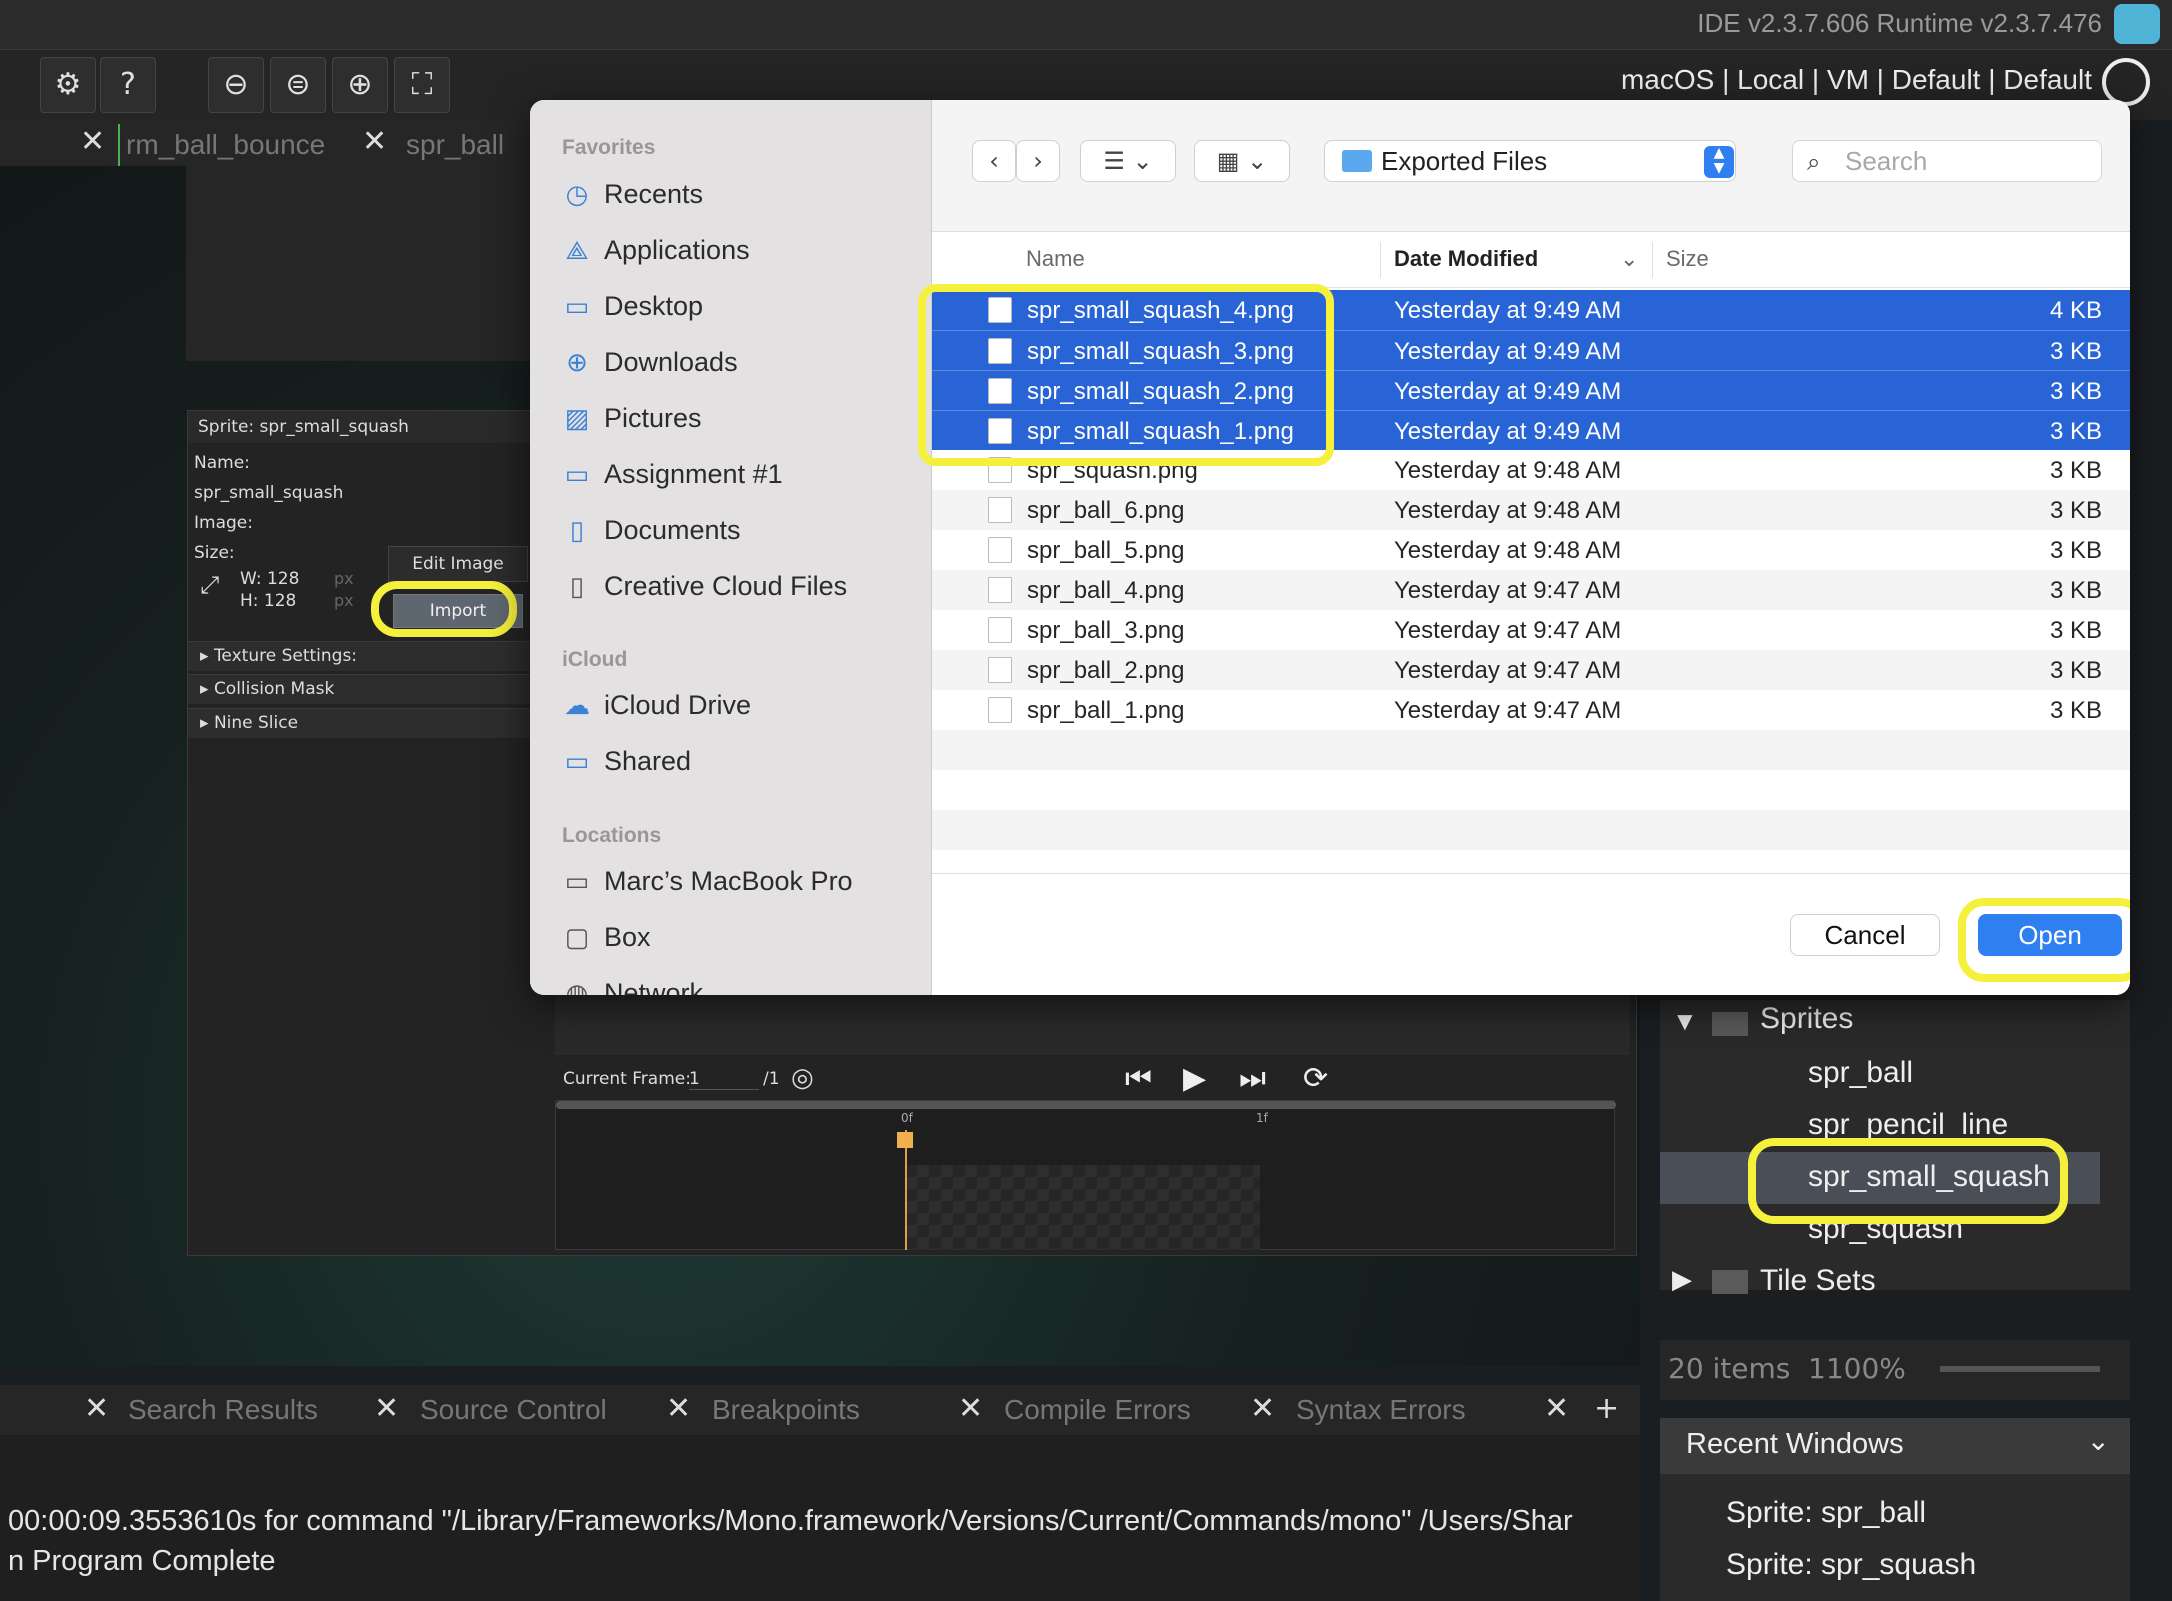 The height and width of the screenshot is (1601, 2172). Describe the element at coordinates (1719, 162) in the screenshot. I see `chevron-updown-icon: ▲ ▼` at that location.